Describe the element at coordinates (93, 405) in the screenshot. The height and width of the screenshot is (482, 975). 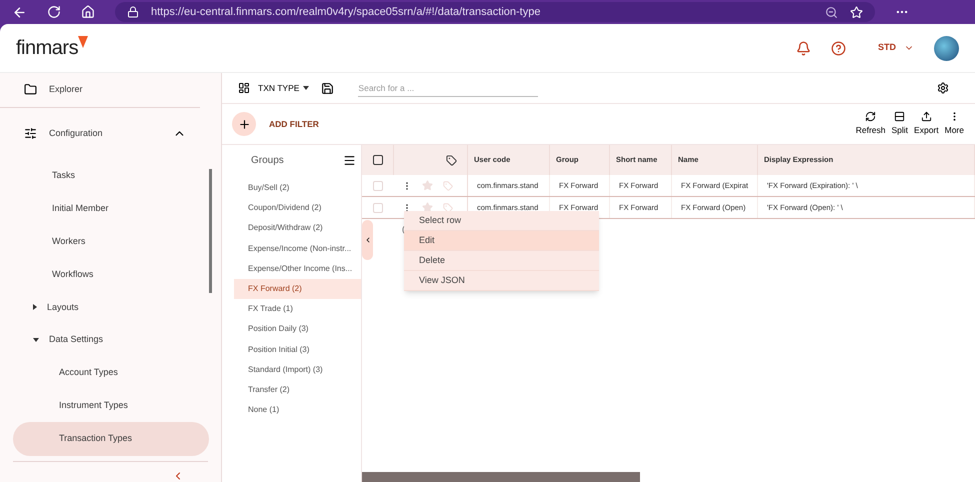
I see `sidebar-item: Instrument Types` at that location.